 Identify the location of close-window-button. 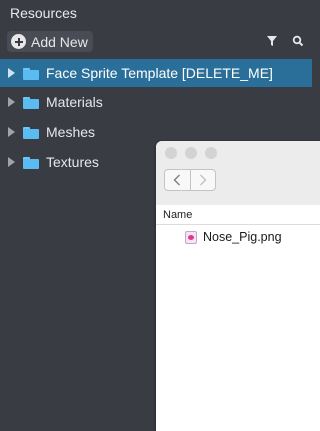
(171, 153).